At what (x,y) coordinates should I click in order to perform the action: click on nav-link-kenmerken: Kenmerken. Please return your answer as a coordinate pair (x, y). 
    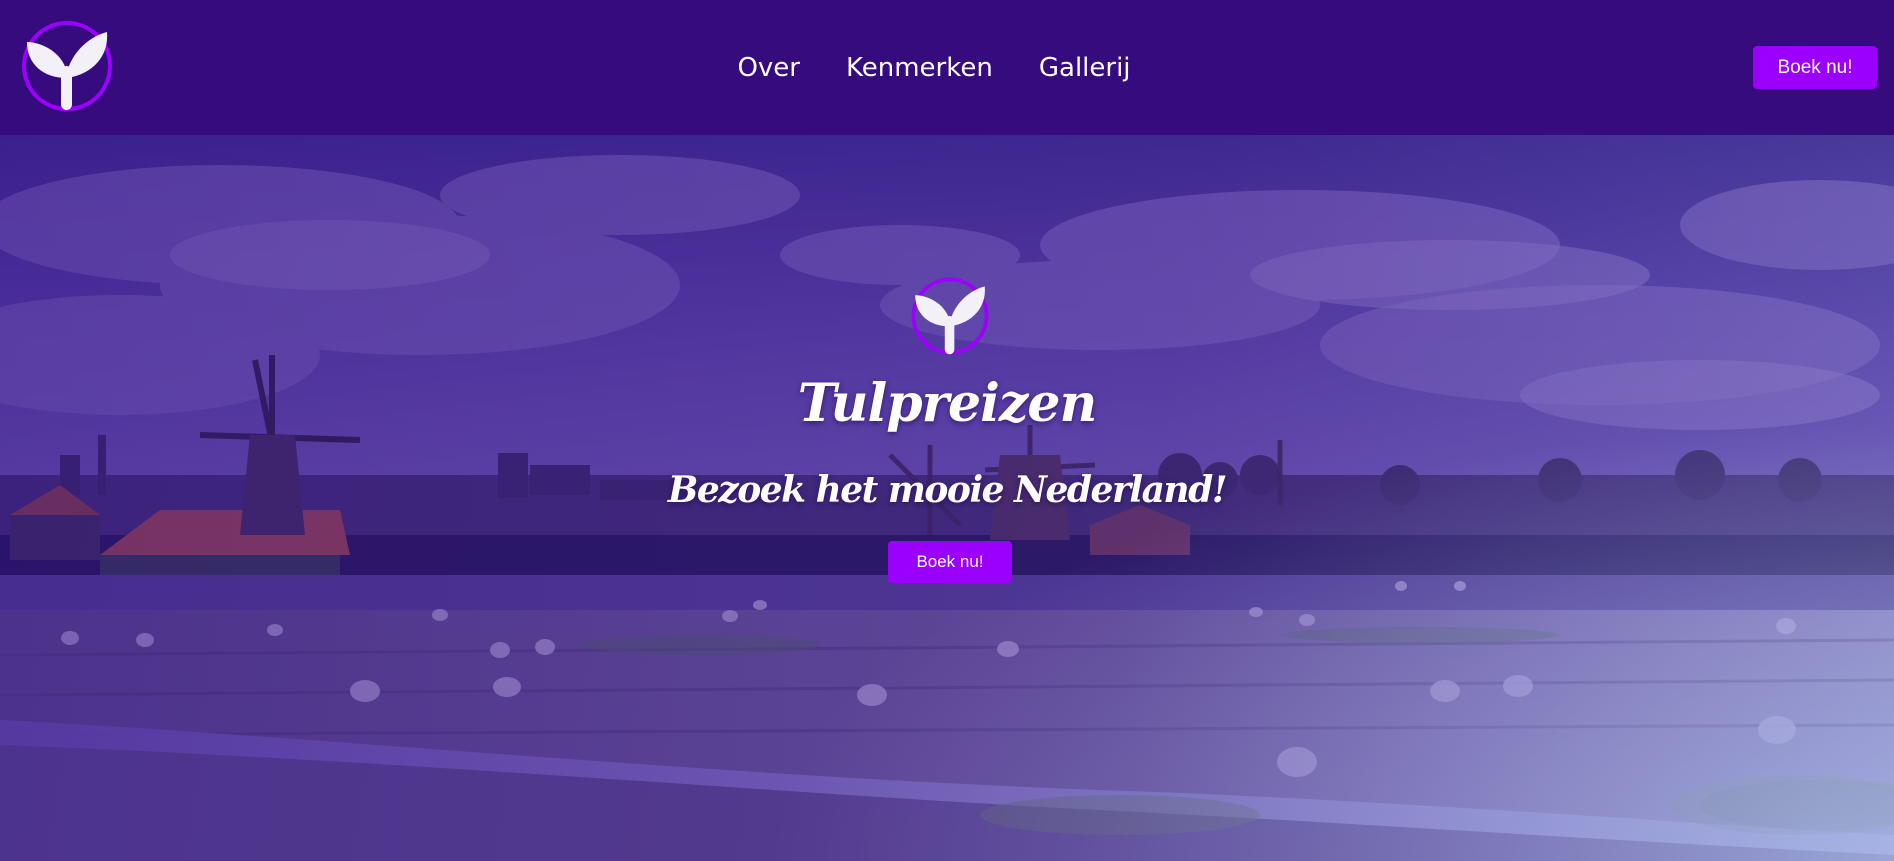
    Looking at the image, I should click on (919, 68).